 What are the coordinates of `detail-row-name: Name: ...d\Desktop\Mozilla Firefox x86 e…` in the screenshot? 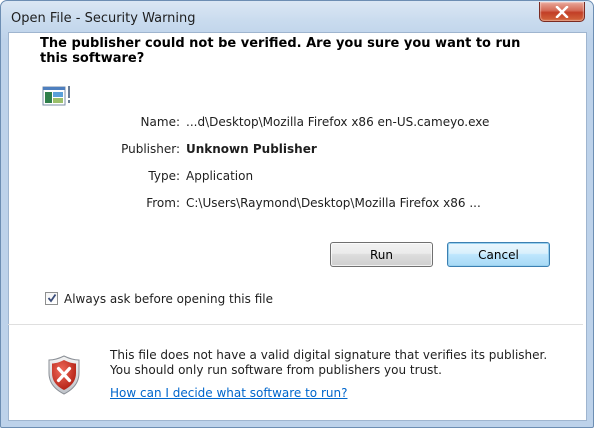 It's located at (330, 122).